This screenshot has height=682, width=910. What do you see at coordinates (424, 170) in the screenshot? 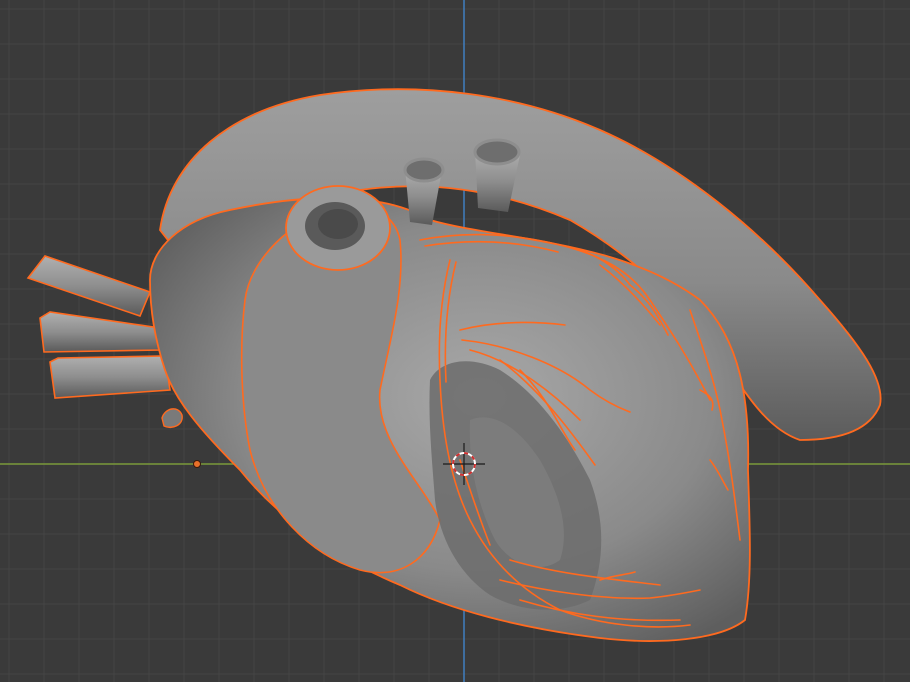
I see `branch-tube-left-opening` at bounding box center [424, 170].